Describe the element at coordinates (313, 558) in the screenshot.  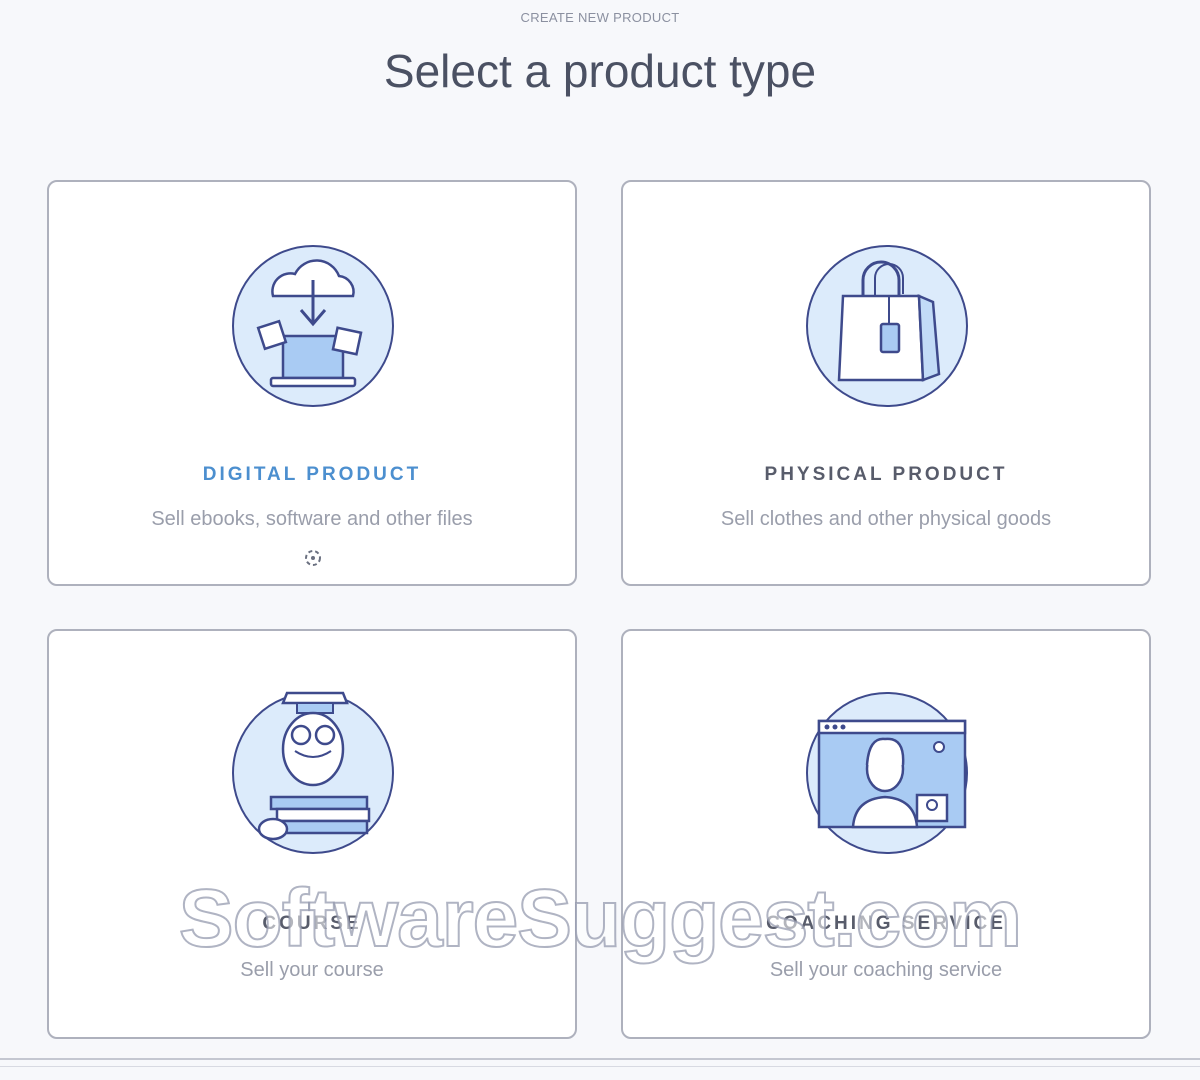
I see `loading-cursor-icon` at that location.